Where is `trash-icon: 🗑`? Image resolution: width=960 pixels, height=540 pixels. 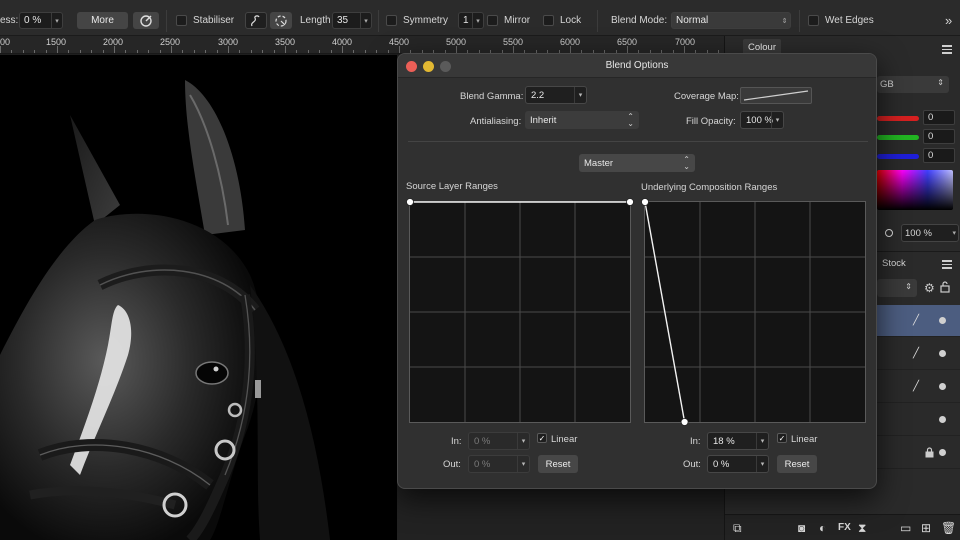 trash-icon: 🗑 is located at coordinates (948, 528).